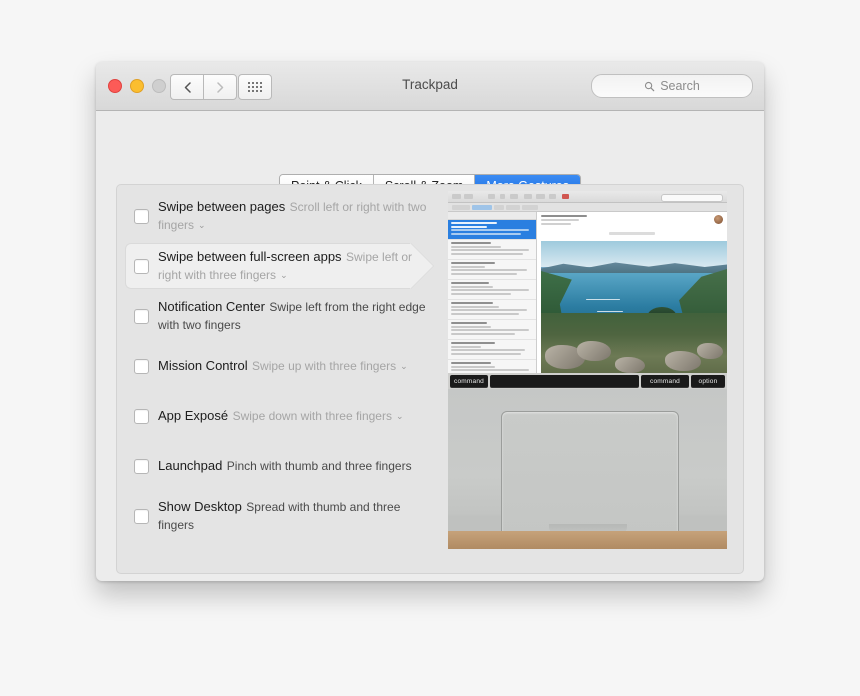  What do you see at coordinates (141, 416) in the screenshot?
I see `checkbox-app-expose` at bounding box center [141, 416].